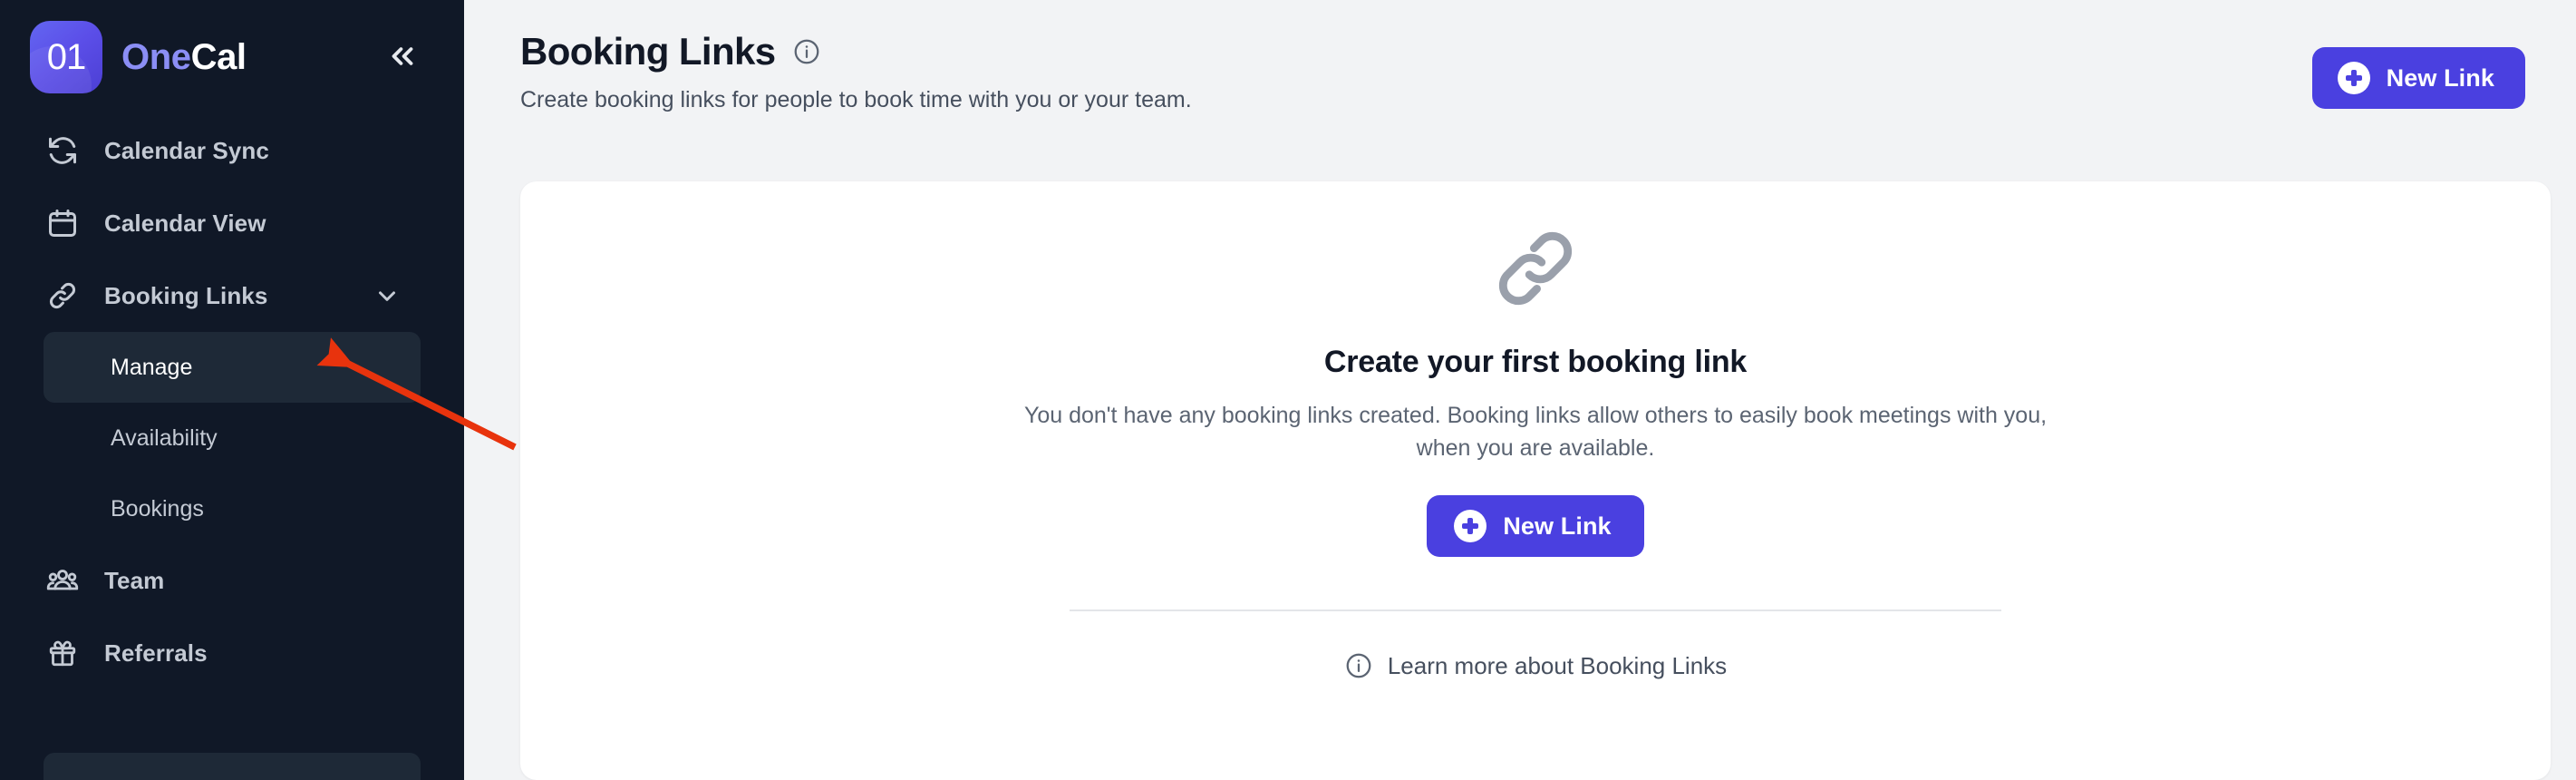 The image size is (2576, 780). What do you see at coordinates (156, 653) in the screenshot?
I see `sidebar-item-label: Referrals` at bounding box center [156, 653].